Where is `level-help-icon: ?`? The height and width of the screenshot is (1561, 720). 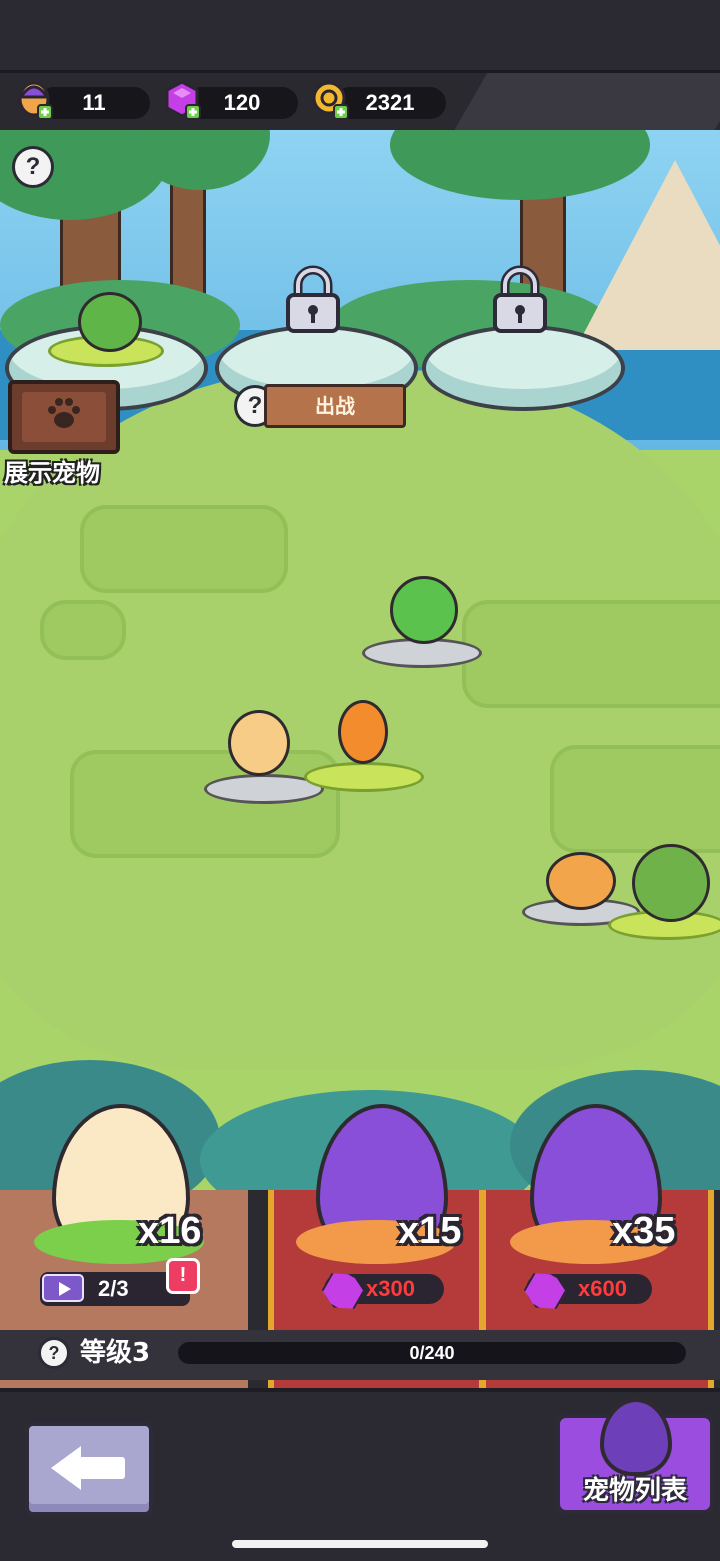
level-help-icon: ? is located at coordinates (54, 1353).